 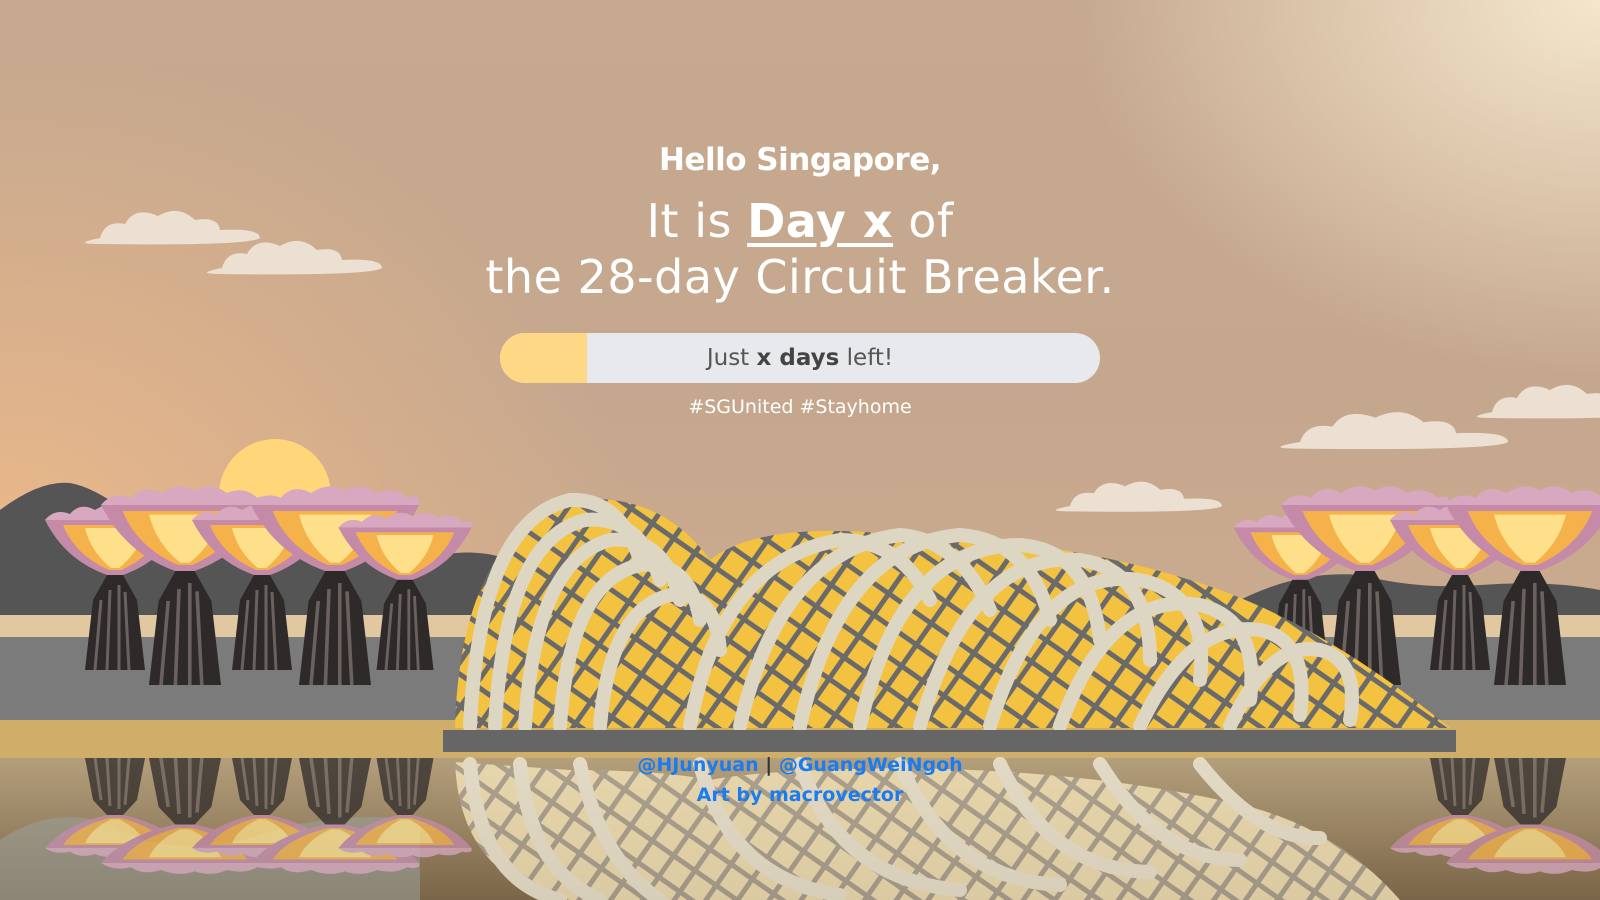 What do you see at coordinates (870, 358) in the screenshot?
I see `days-left-suffix: left!` at bounding box center [870, 358].